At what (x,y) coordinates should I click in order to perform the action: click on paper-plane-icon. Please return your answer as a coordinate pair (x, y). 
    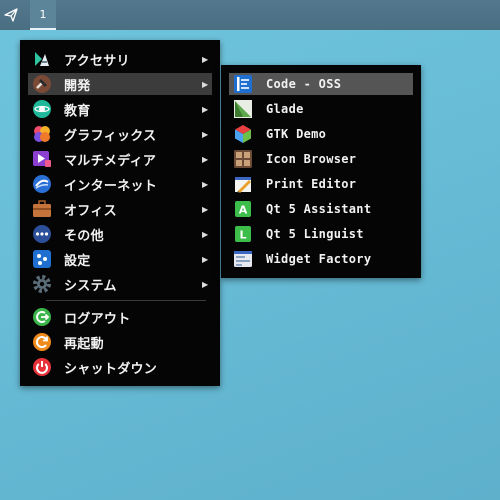
    Looking at the image, I should click on (11, 15).